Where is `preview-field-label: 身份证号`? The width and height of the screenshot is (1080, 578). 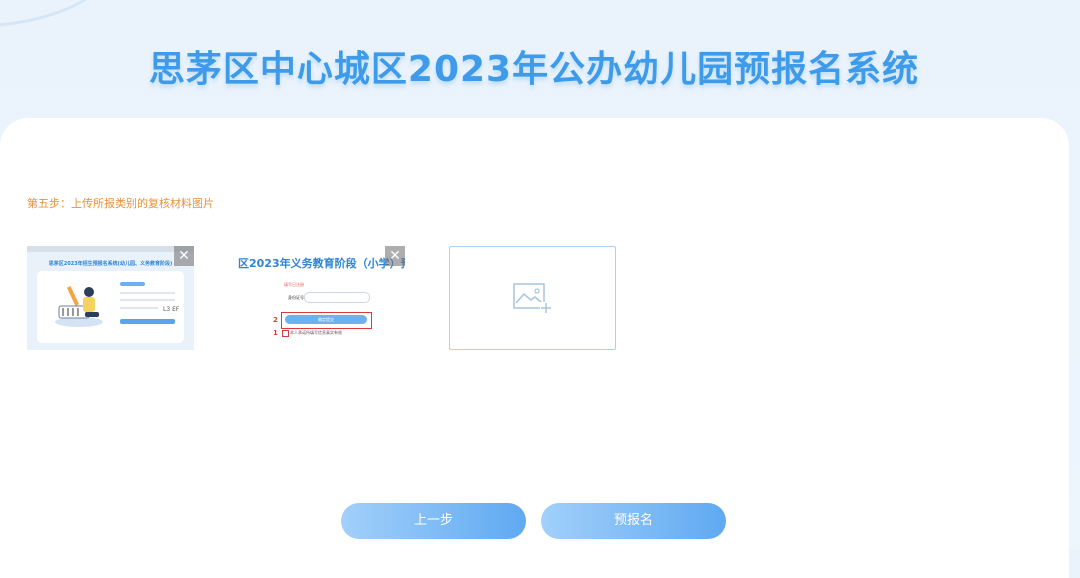
preview-field-label: 身份证号 is located at coordinates (296, 297).